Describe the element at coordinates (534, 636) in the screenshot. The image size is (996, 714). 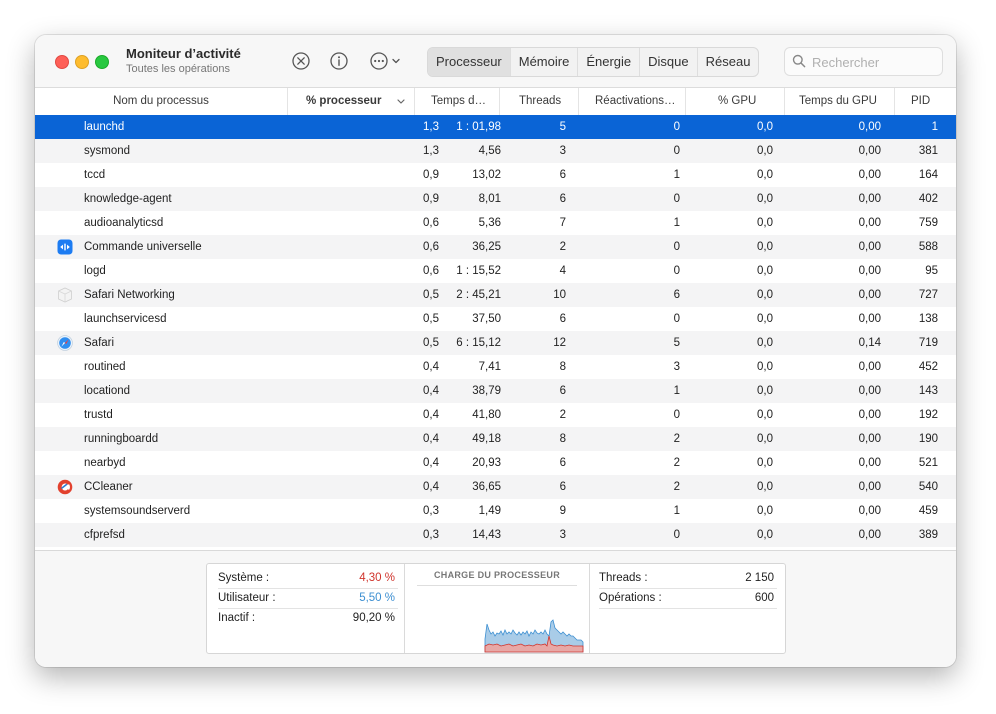
I see `cpu-load-chart` at that location.